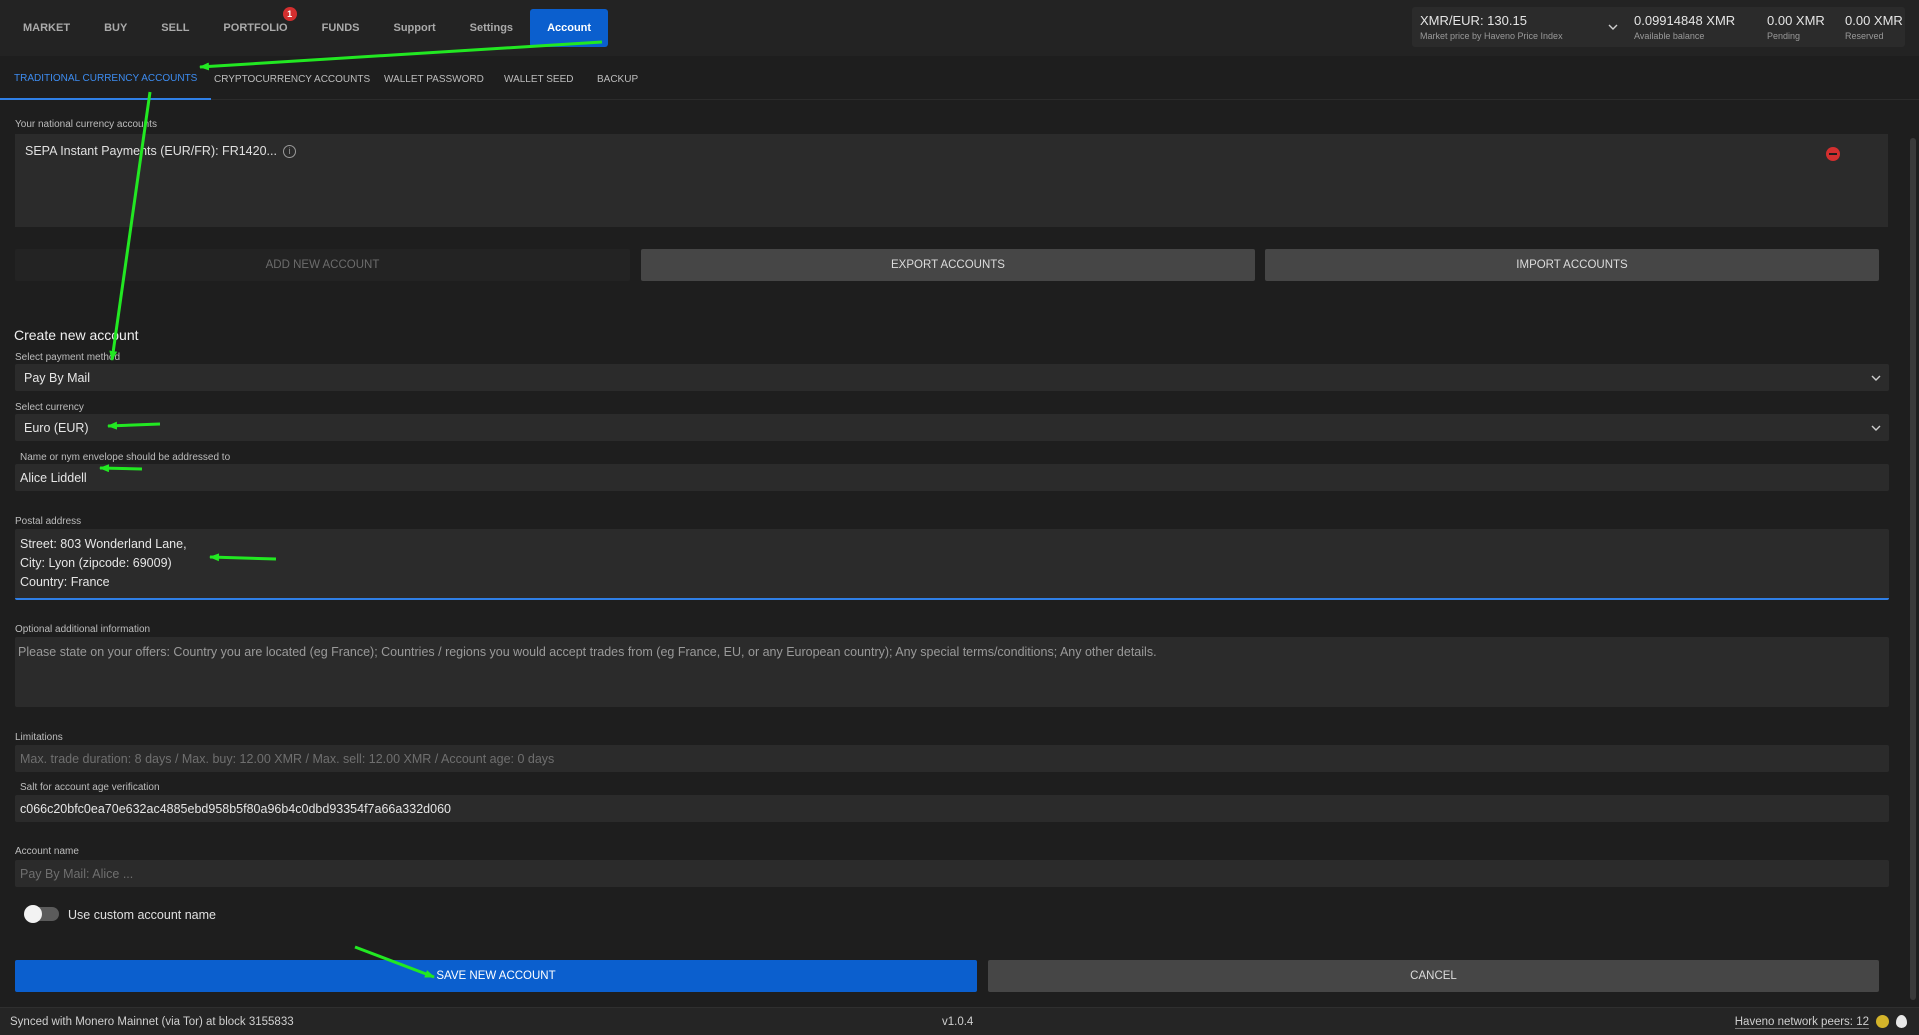  What do you see at coordinates (434, 79) in the screenshot?
I see `tab-wallet-password: WALLET PASSWORD` at bounding box center [434, 79].